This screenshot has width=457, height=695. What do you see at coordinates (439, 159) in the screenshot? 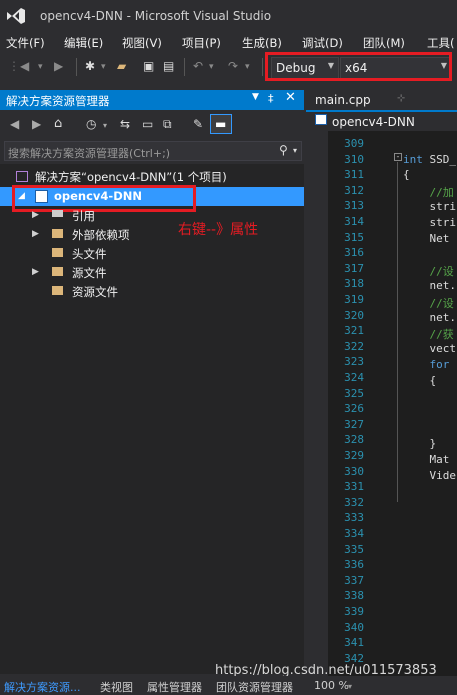
I see `code-text: SSD_` at bounding box center [439, 159].